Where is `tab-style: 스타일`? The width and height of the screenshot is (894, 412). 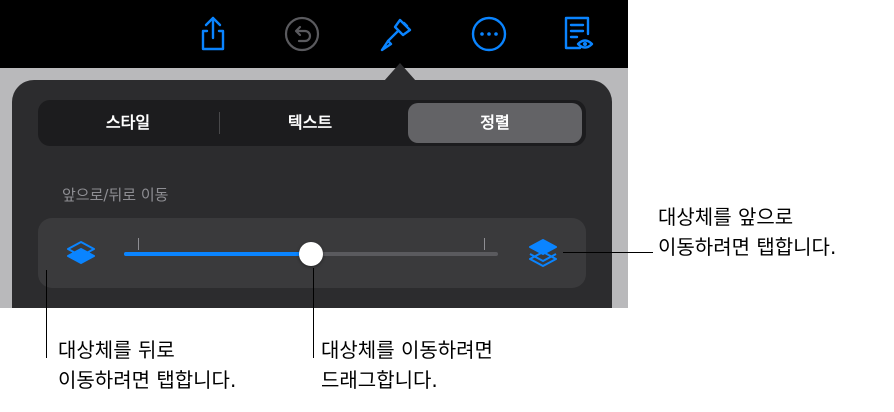 tab-style: 스타일 is located at coordinates (128, 123).